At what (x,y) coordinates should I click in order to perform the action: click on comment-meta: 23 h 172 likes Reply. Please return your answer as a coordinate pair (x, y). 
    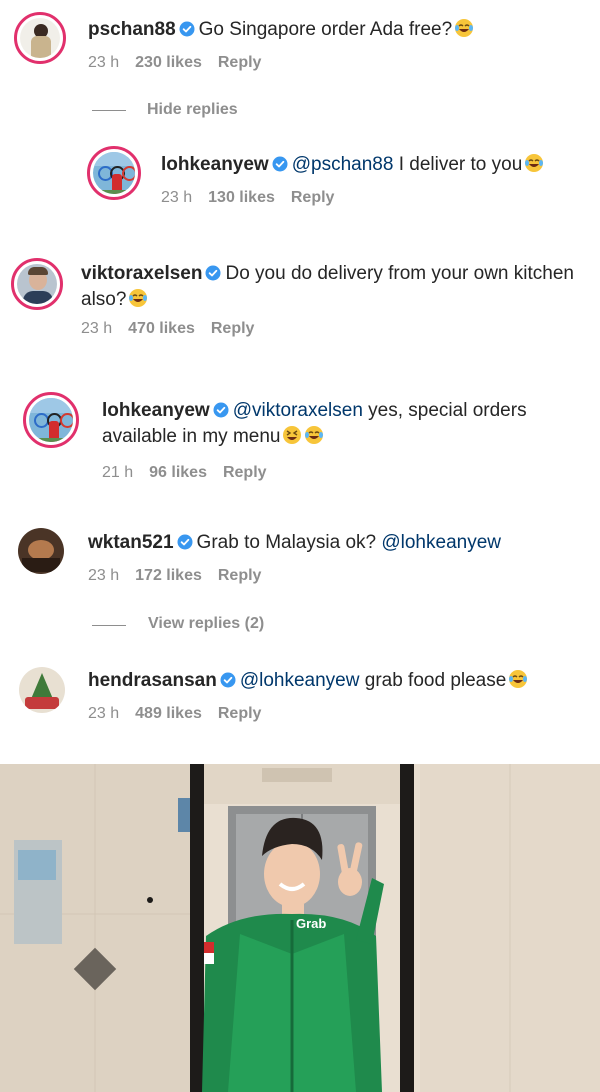
    Looking at the image, I should click on (182, 576).